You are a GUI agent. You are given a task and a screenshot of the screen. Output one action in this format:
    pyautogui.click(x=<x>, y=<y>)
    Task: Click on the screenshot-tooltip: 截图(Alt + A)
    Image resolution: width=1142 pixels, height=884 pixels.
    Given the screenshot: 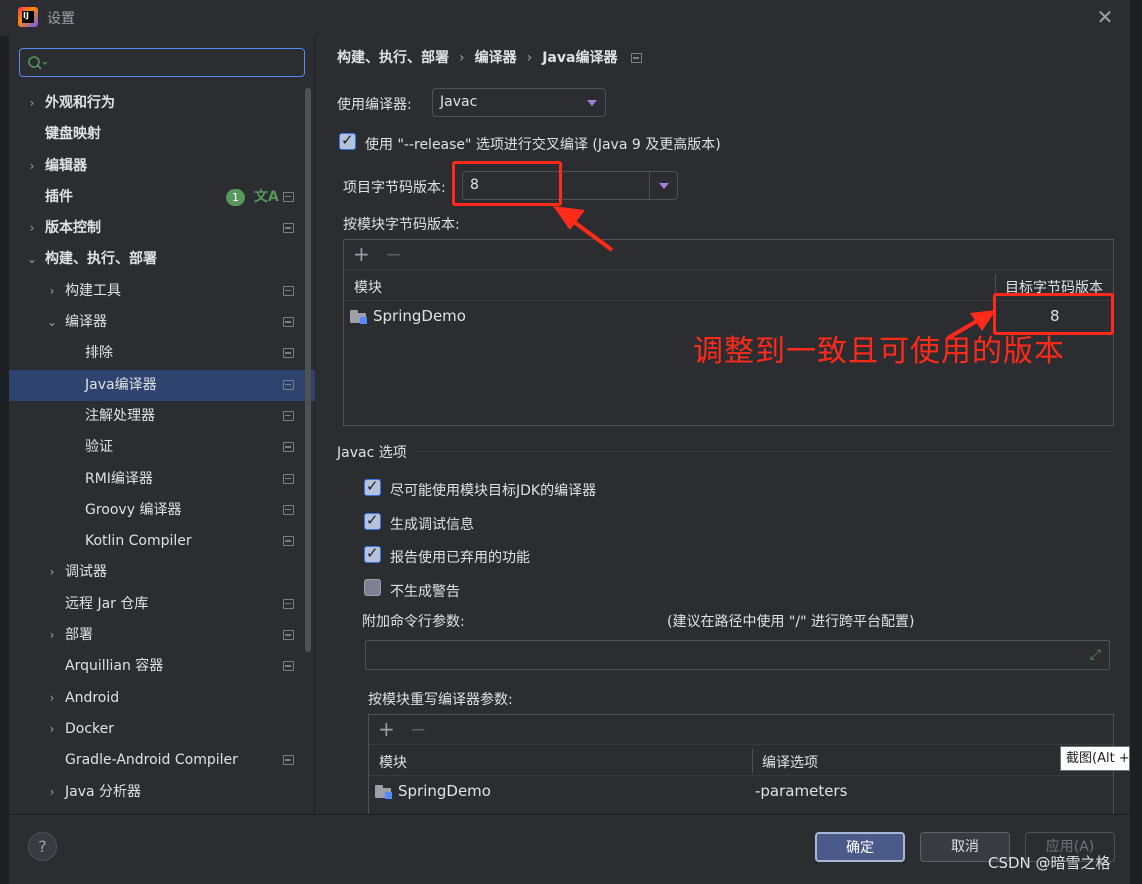 What is the action you would take?
    pyautogui.click(x=1095, y=758)
    